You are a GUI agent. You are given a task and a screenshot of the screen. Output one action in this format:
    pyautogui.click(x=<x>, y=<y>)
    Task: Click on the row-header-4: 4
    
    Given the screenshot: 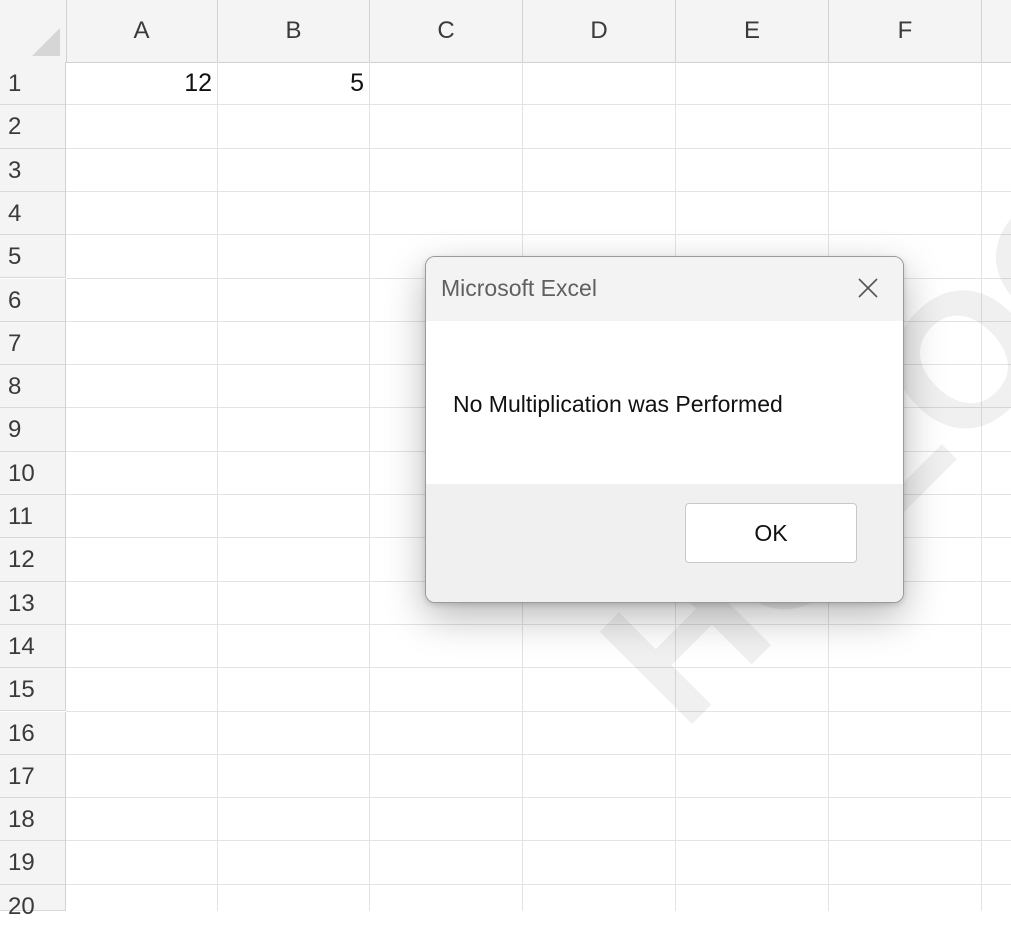 What is the action you would take?
    pyautogui.click(x=33, y=213)
    